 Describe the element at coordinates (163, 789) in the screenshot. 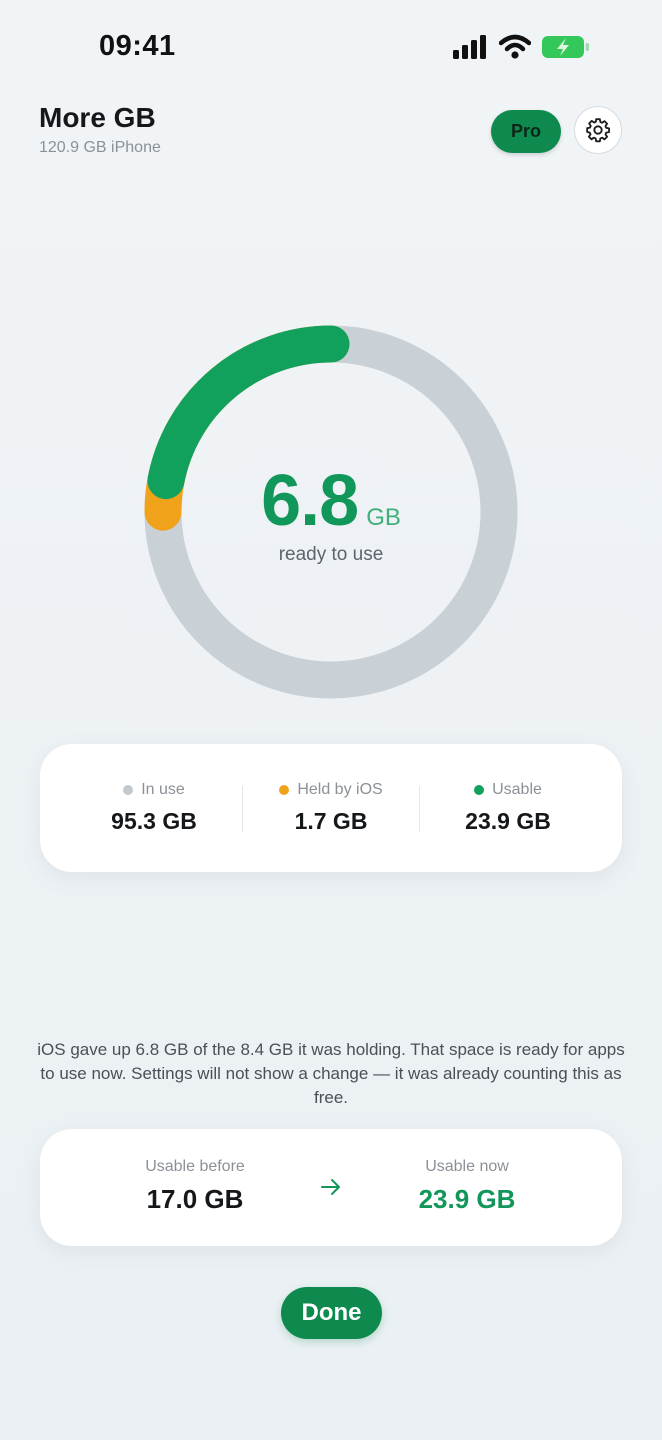

I see `stat-label: In use` at that location.